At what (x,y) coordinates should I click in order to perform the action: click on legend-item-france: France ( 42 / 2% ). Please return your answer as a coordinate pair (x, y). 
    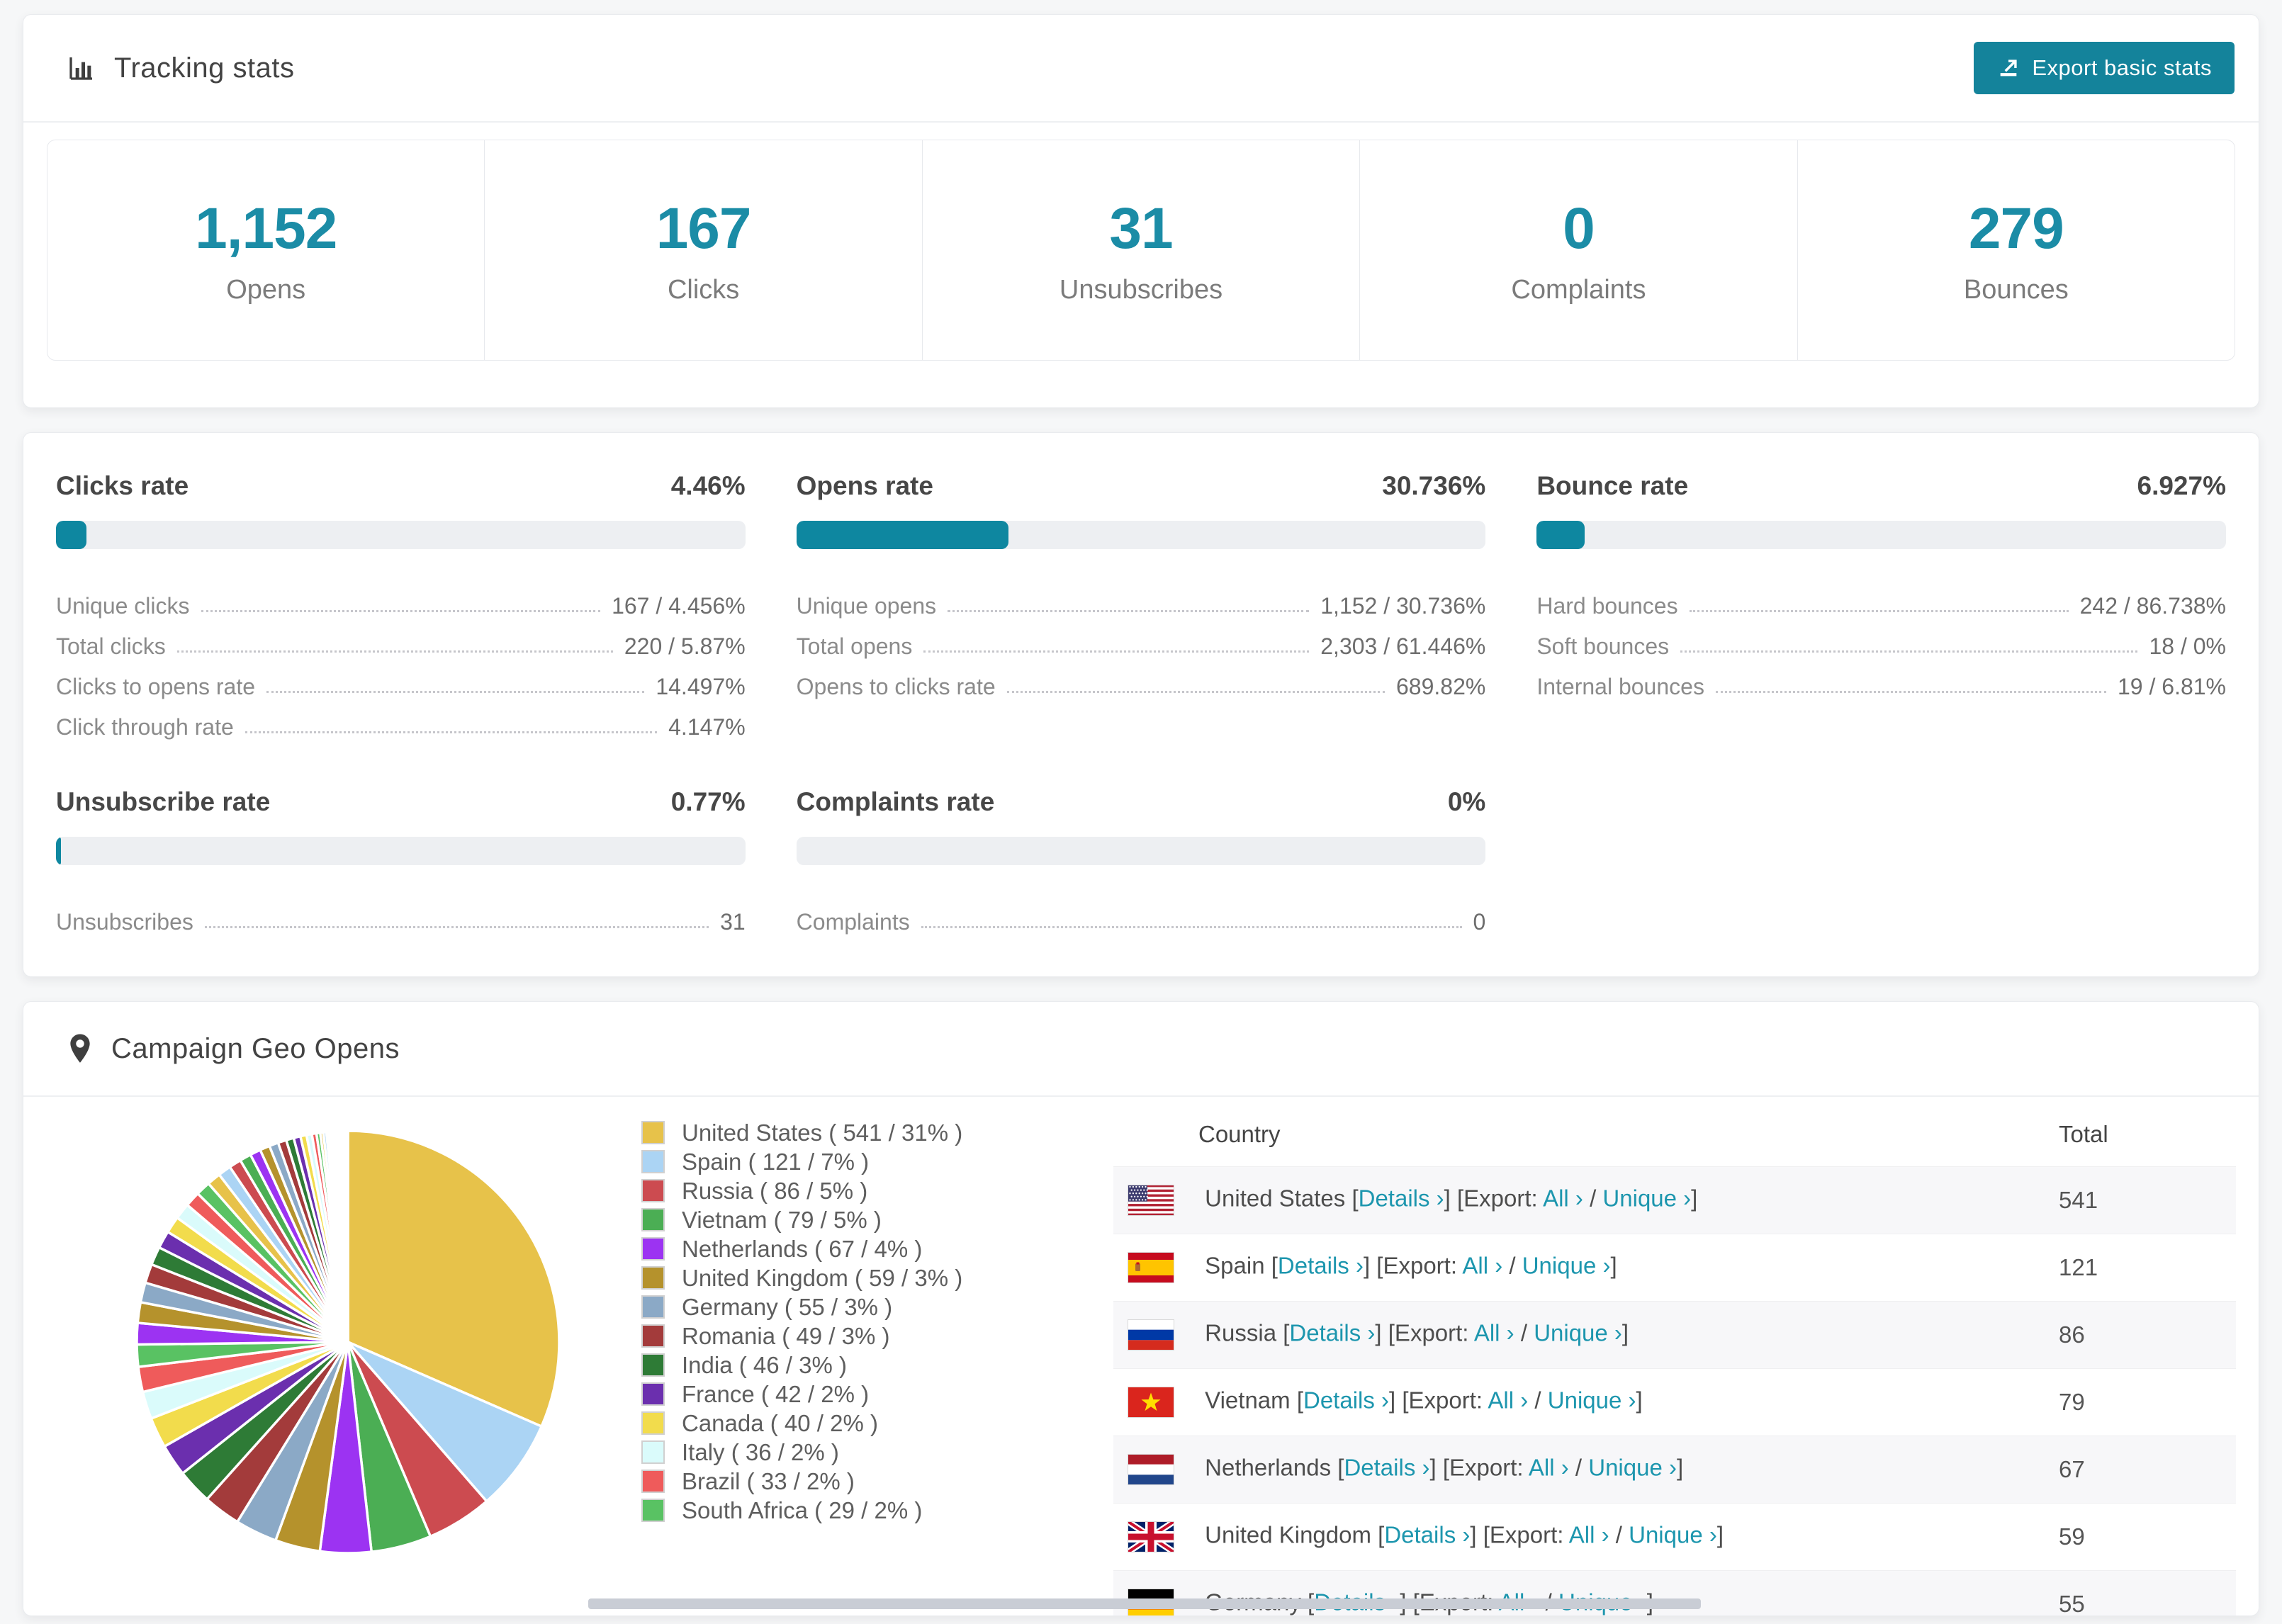
    Looking at the image, I should click on (856, 1395).